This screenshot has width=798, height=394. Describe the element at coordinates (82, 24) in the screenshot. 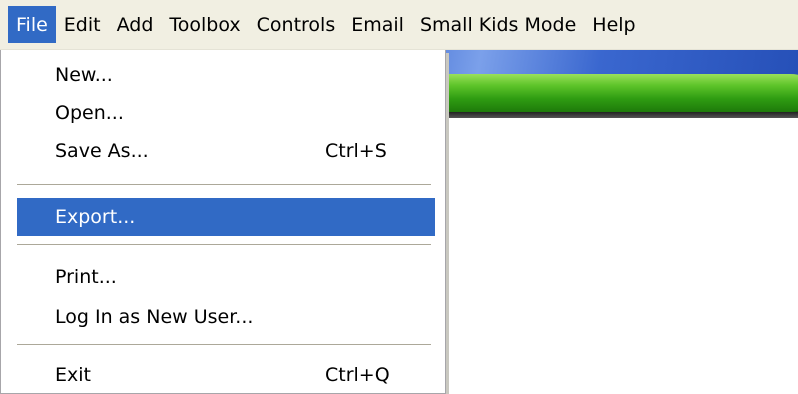

I see `menu-edit: Edit` at that location.